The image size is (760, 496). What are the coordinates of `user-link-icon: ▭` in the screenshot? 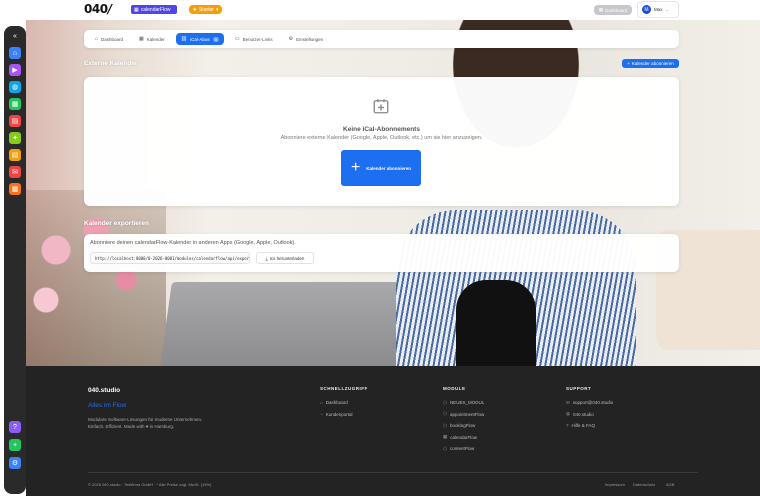 It's located at (237, 39).